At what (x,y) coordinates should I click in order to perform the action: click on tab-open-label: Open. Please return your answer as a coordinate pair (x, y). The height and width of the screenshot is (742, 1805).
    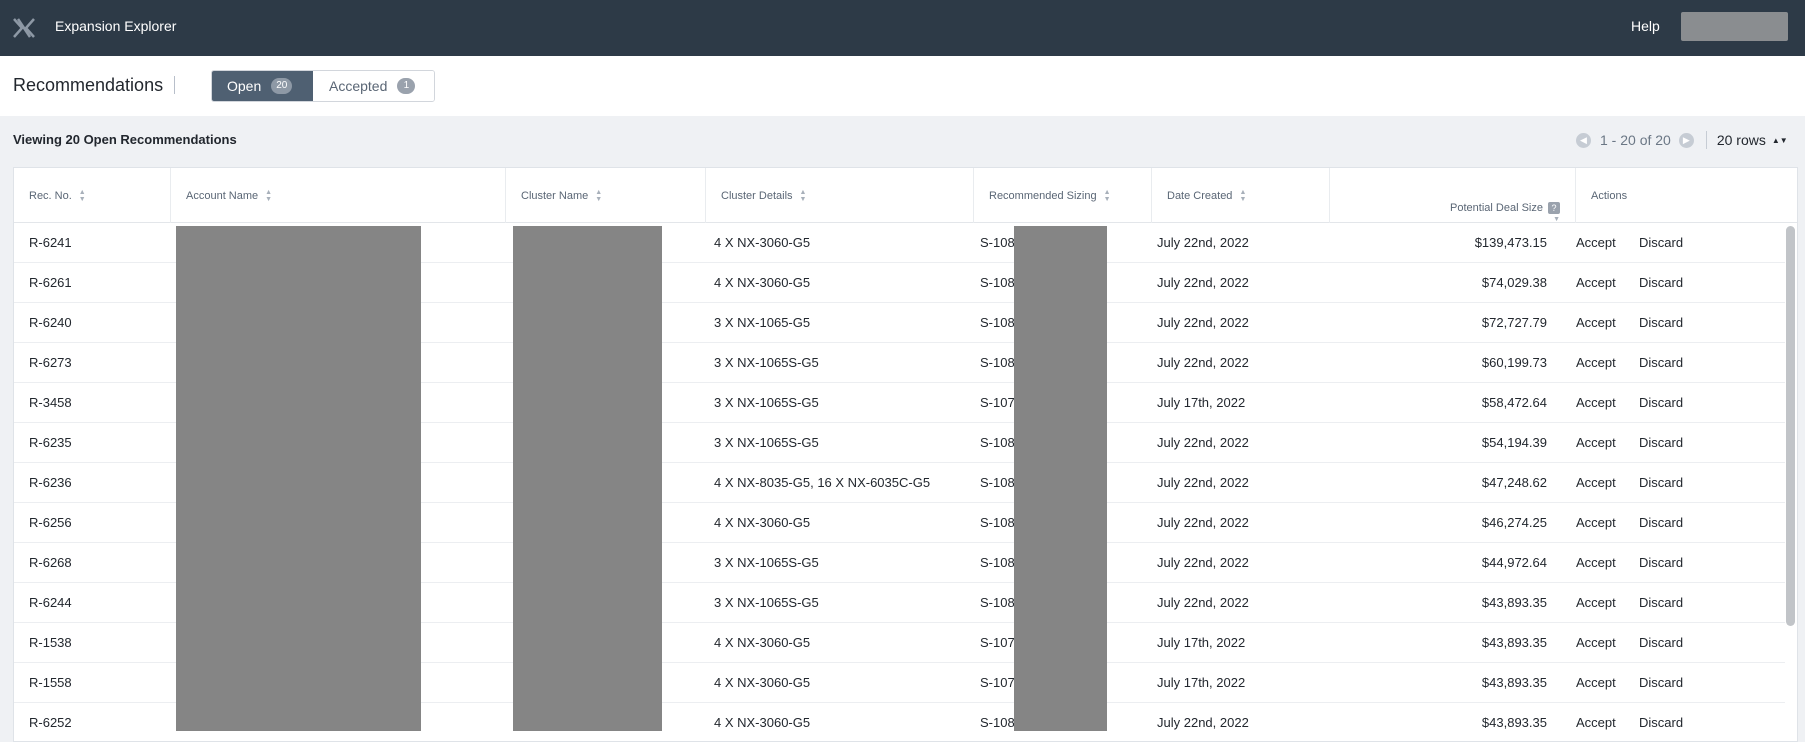
    Looking at the image, I should click on (244, 86).